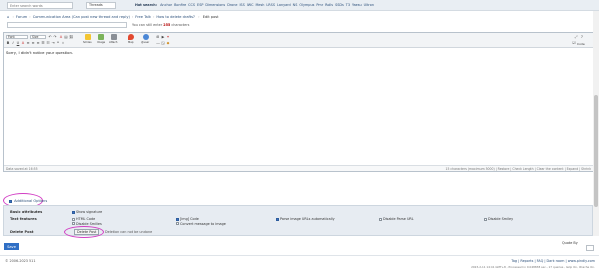  I want to click on font-select: Font, so click(17, 36).